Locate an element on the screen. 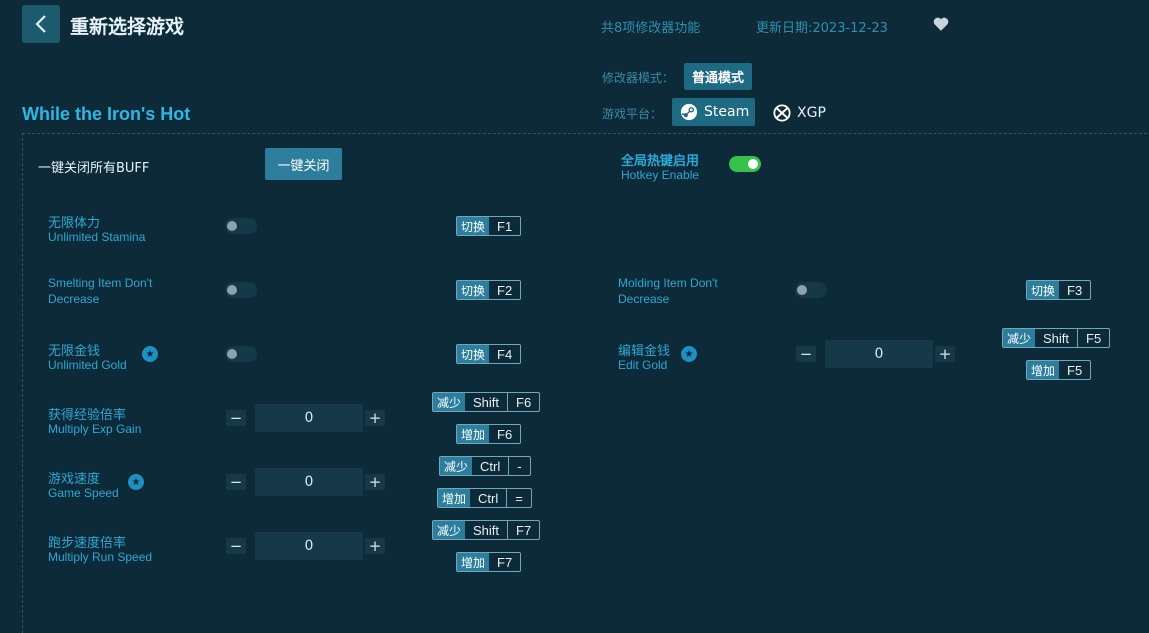 The image size is (1149, 633). exp-inc-hotkey: 增加 F6 is located at coordinates (489, 434).